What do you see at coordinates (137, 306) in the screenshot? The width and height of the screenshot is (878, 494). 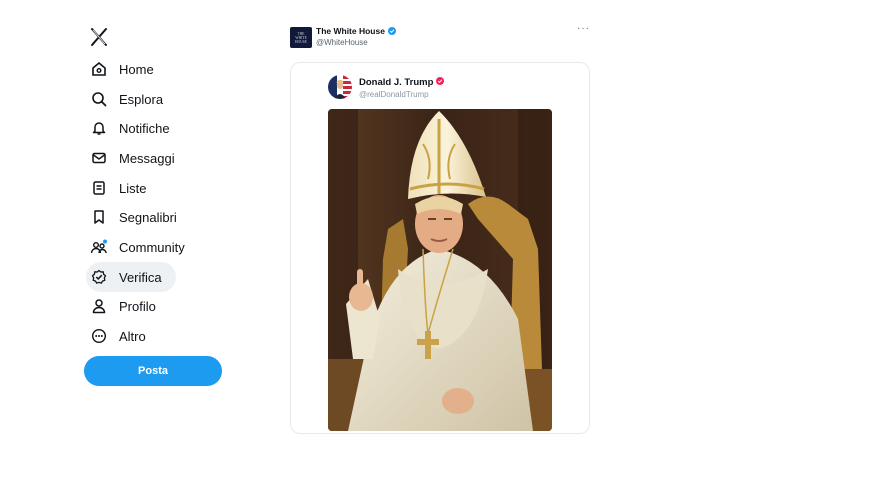 I see `sidebar-item-label: Profilo` at bounding box center [137, 306].